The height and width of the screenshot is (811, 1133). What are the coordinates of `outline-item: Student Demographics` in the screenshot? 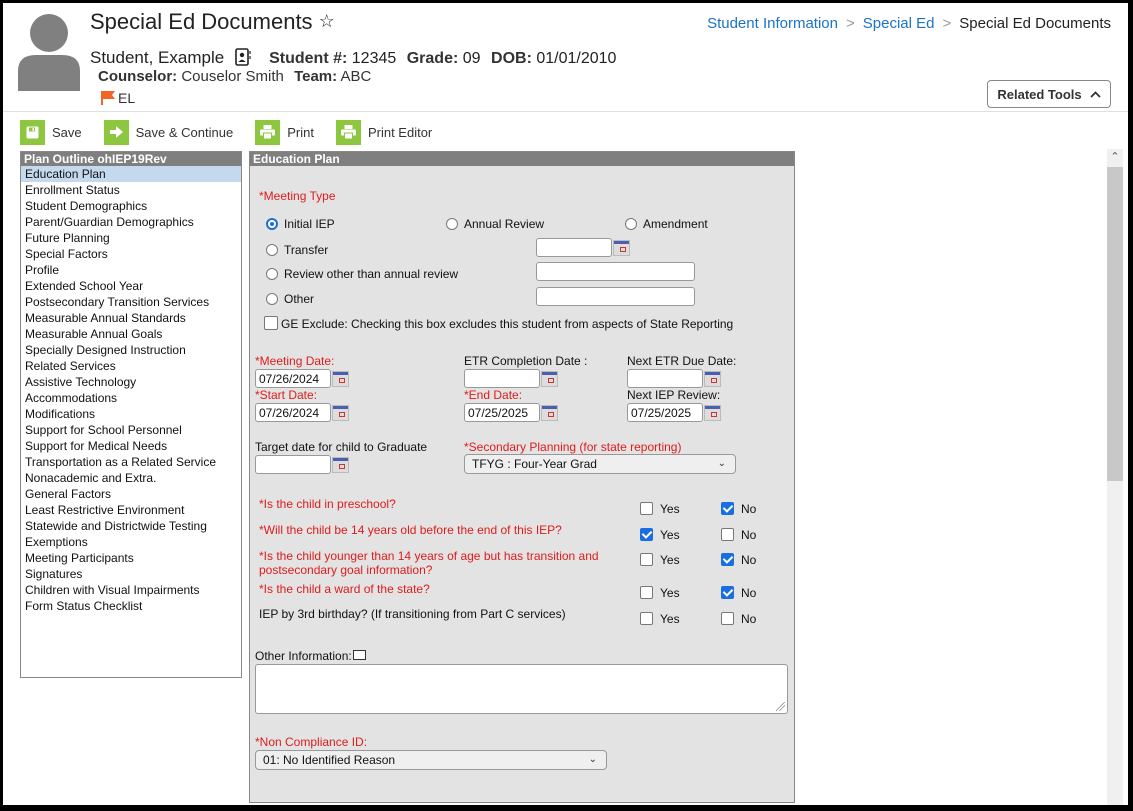 It's located at (131, 206).